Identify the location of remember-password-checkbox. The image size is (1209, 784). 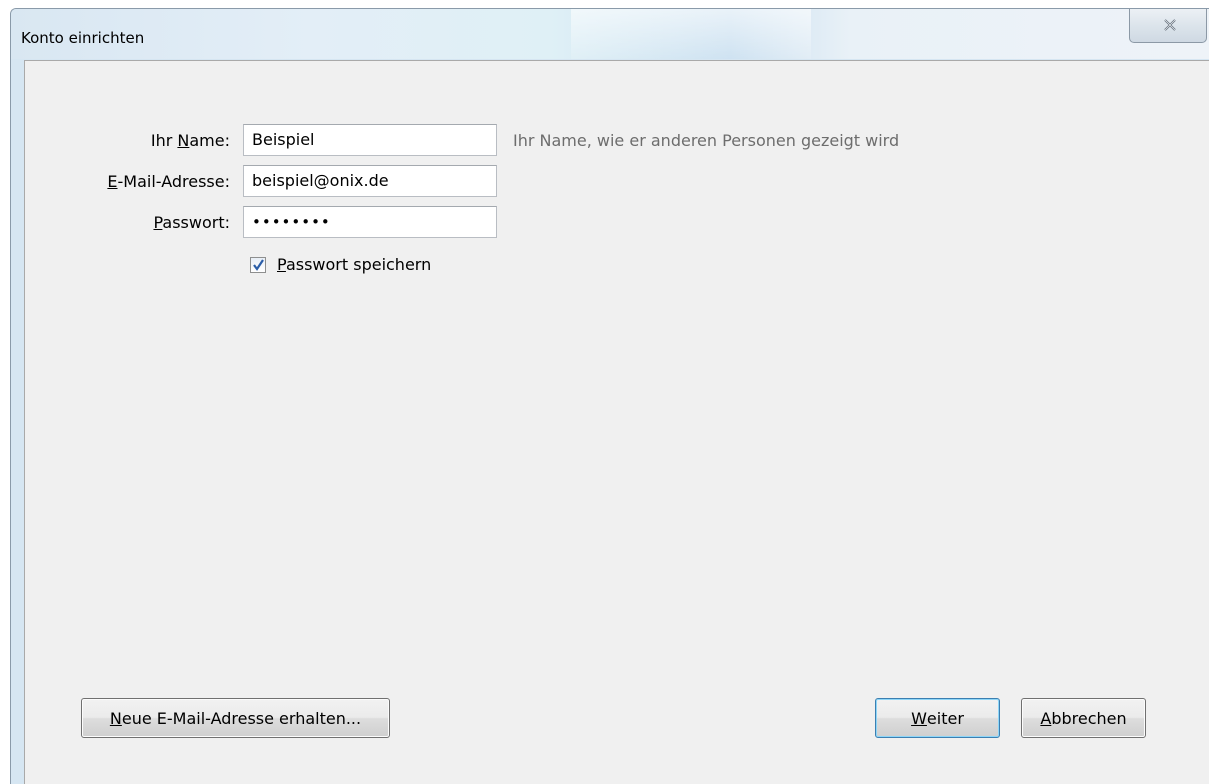
(258, 265).